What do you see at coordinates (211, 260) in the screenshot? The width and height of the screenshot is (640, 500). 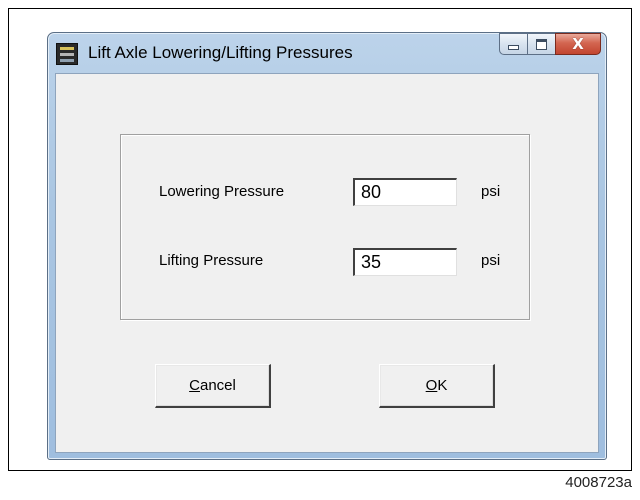 I see `lifting-pressure-label: Lifting Pressure` at bounding box center [211, 260].